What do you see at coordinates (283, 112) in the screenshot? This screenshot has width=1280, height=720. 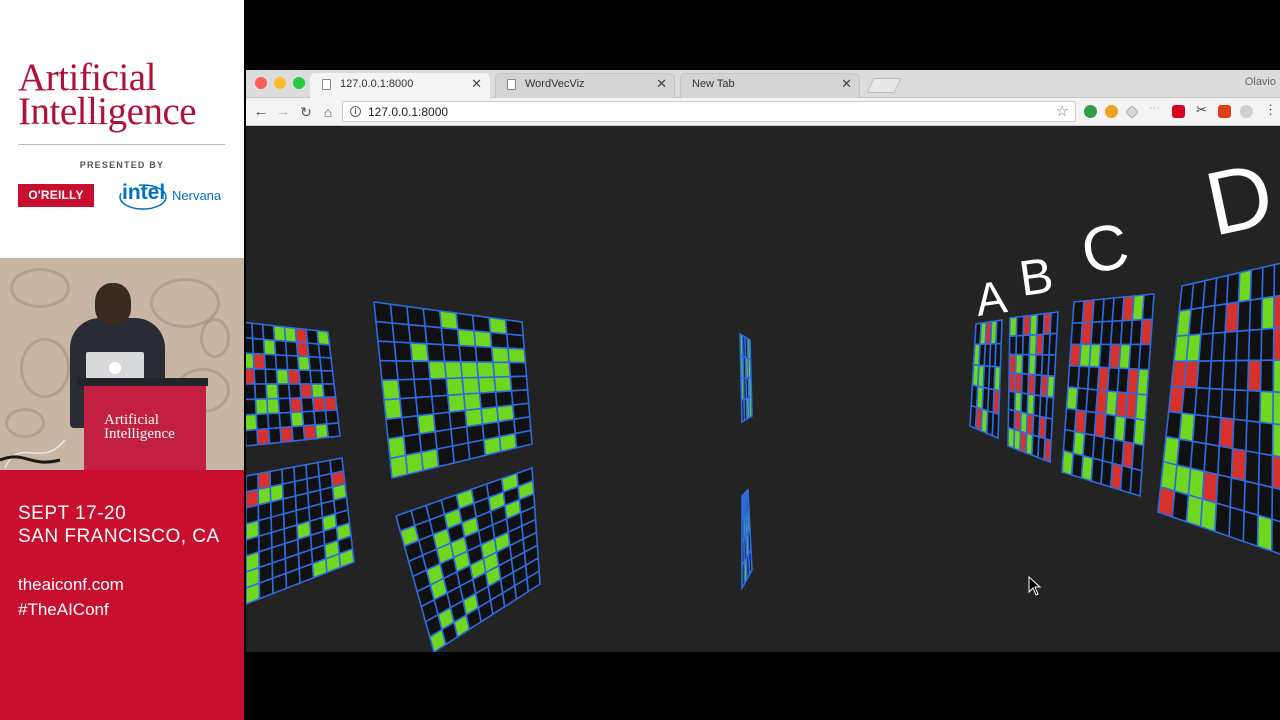 I see `forward-icon: →` at bounding box center [283, 112].